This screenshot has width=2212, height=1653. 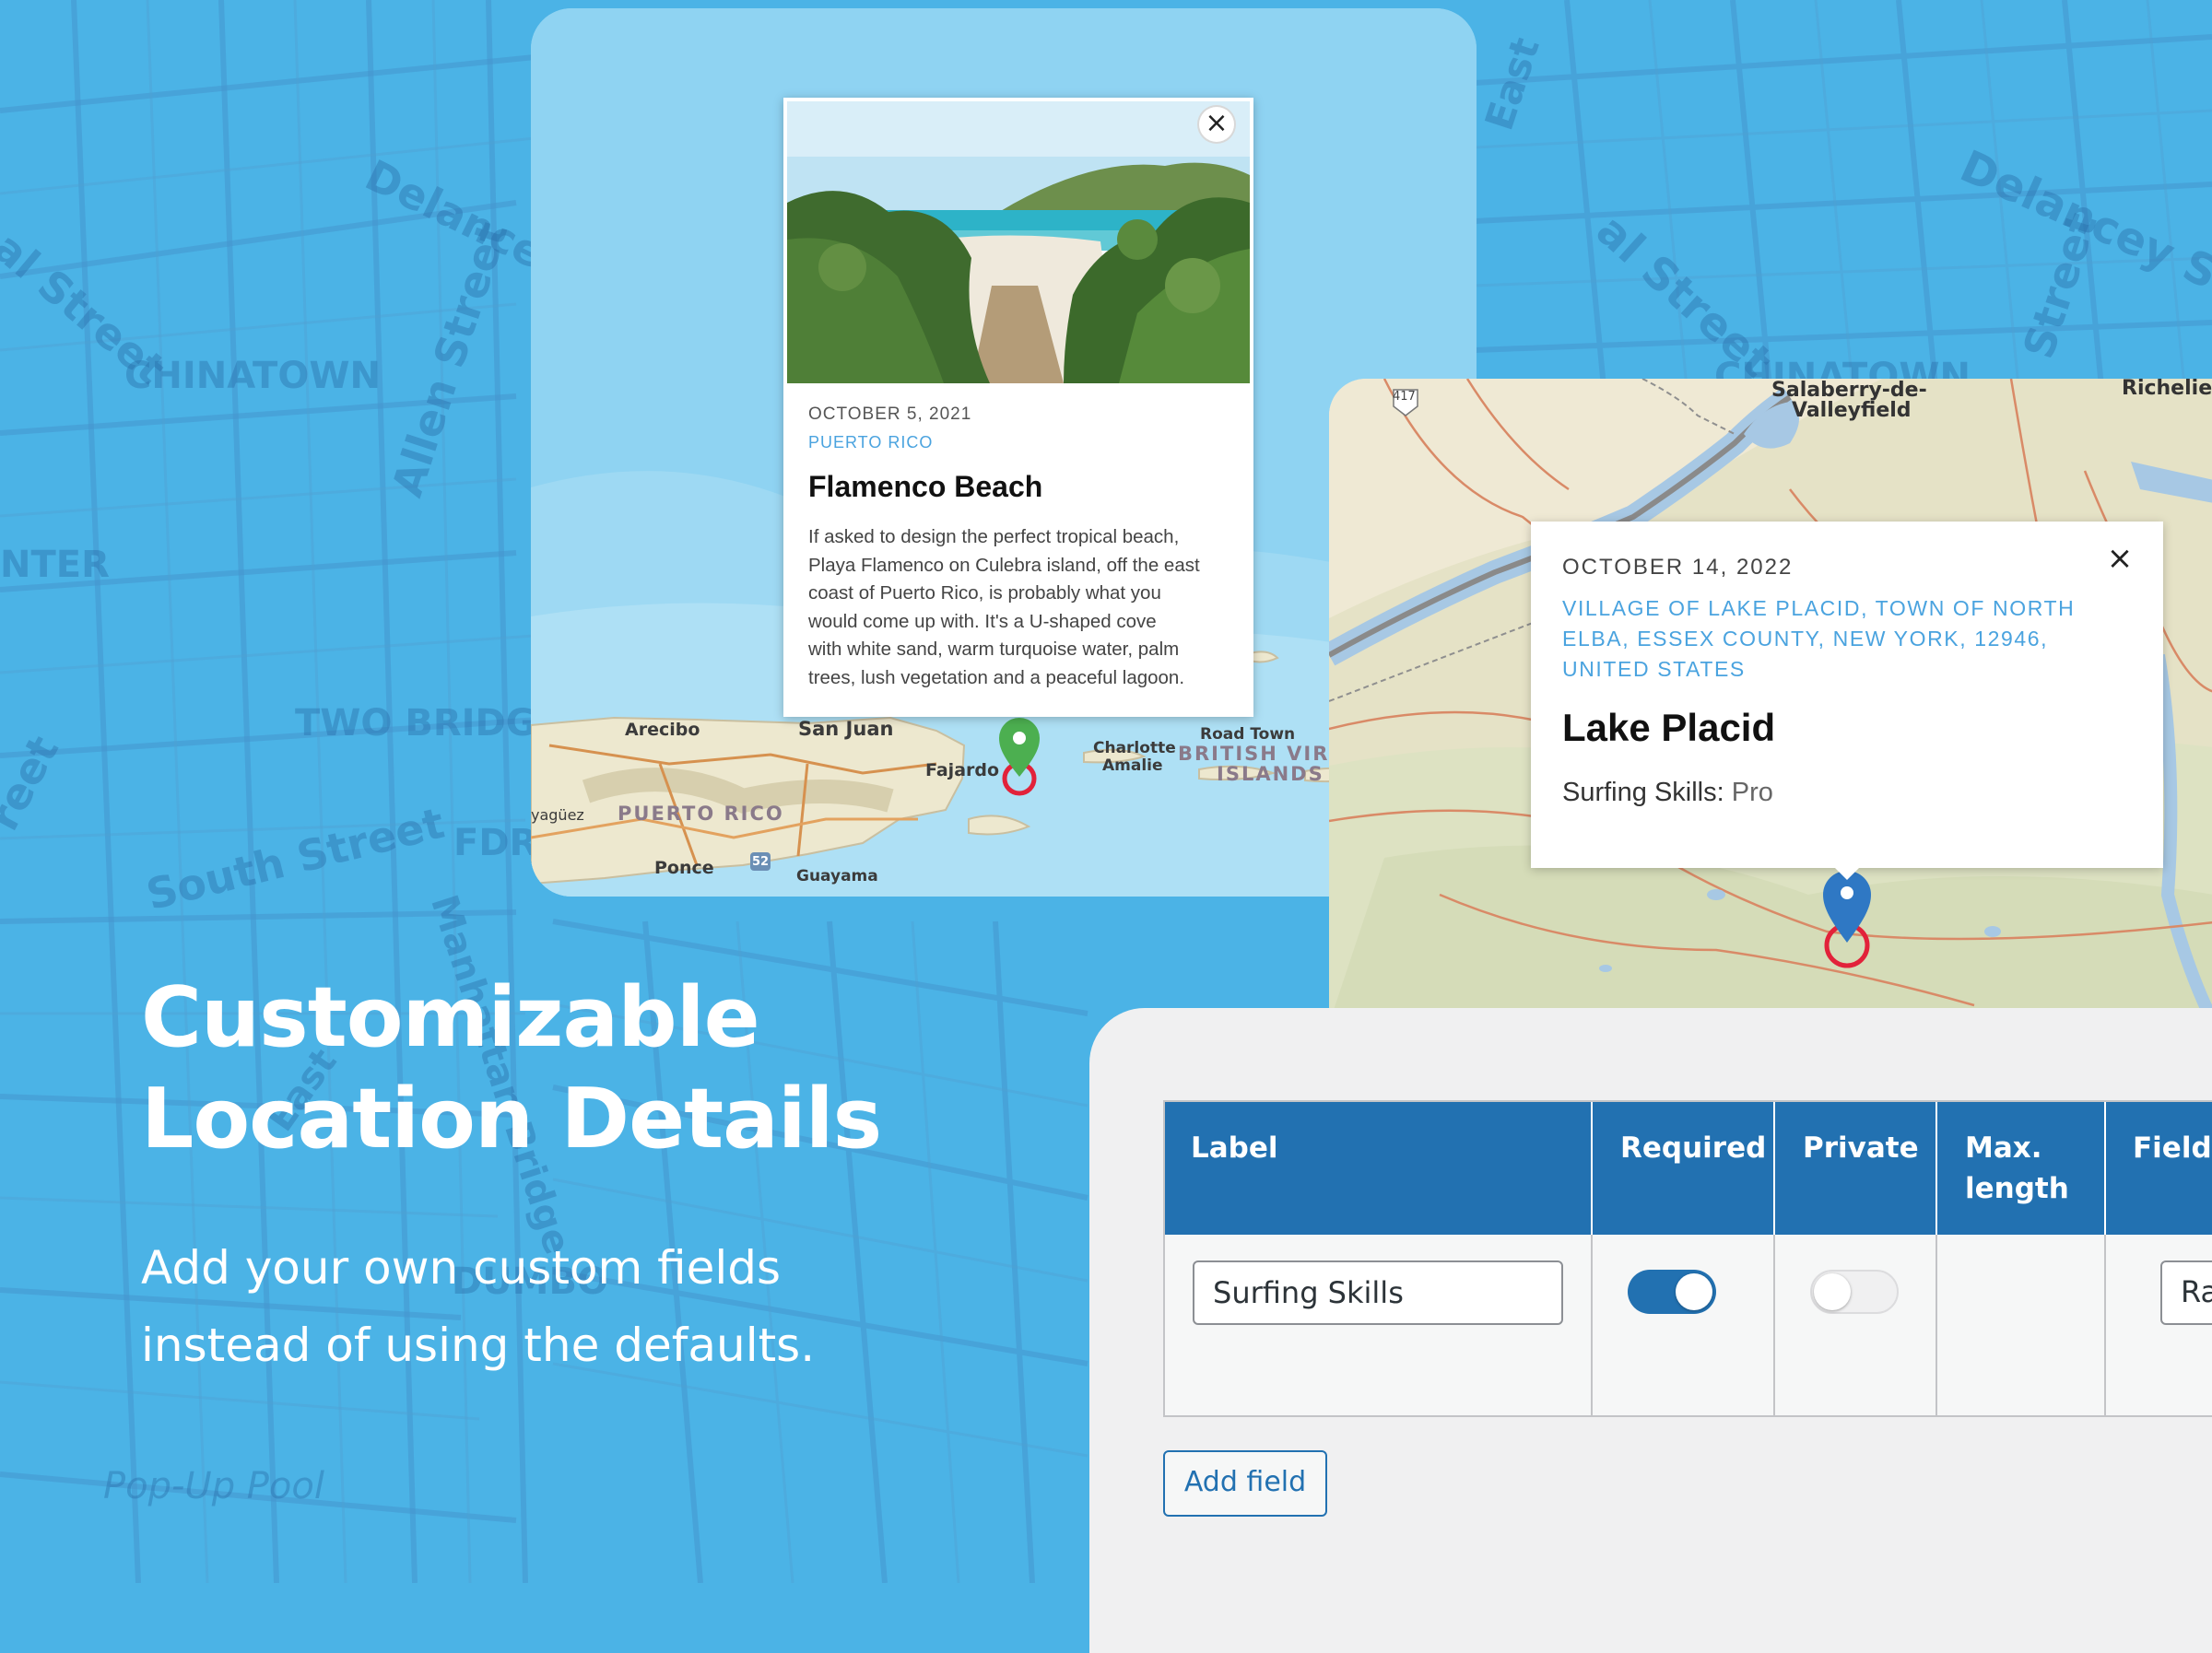 What do you see at coordinates (495, 843) in the screenshot?
I see `street-label: FDR` at bounding box center [495, 843].